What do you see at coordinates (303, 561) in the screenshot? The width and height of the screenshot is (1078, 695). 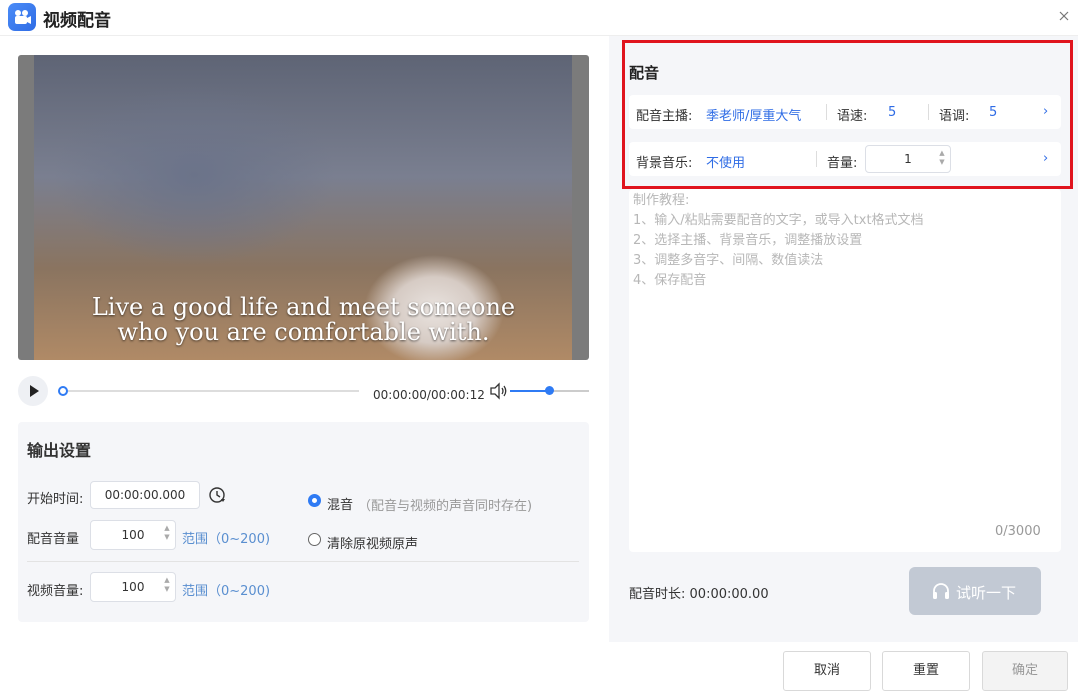 I see `output-divider` at bounding box center [303, 561].